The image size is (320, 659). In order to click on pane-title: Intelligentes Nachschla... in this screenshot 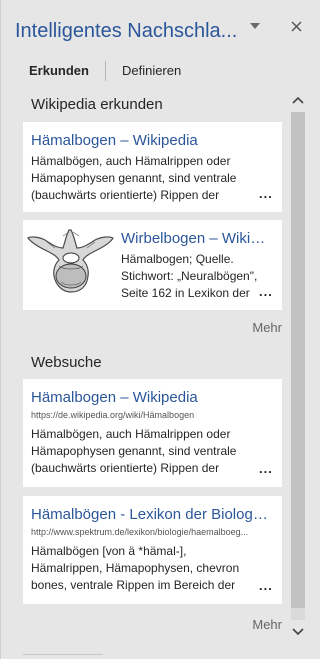, I will do `click(126, 31)`.